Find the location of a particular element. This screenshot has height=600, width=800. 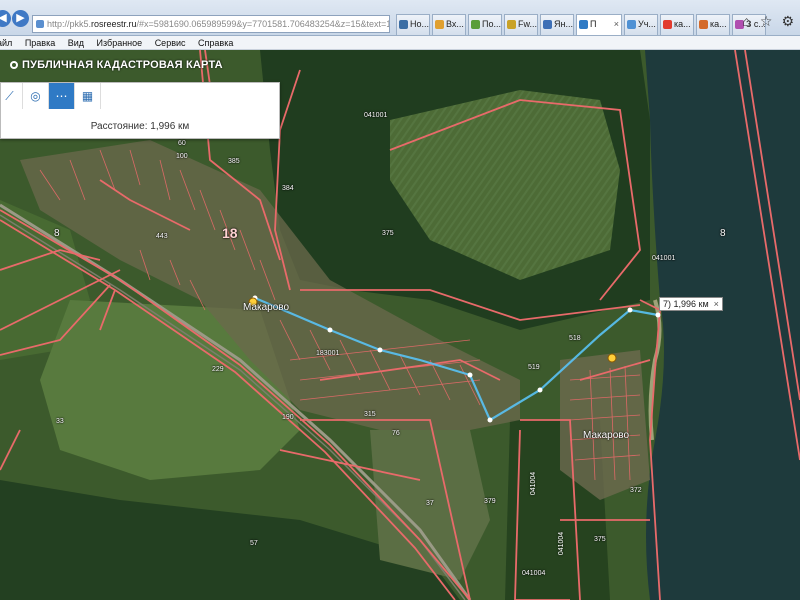

close-icon: × is located at coordinates (716, 304).